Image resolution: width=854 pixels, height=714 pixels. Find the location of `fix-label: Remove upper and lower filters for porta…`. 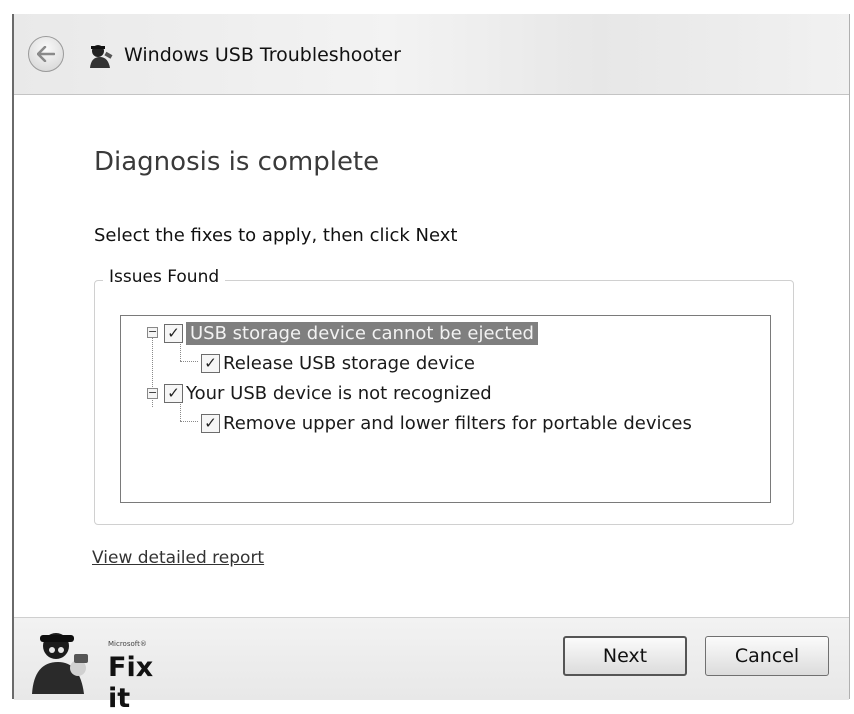

fix-label: Remove upper and lower filters for porta… is located at coordinates (457, 423).